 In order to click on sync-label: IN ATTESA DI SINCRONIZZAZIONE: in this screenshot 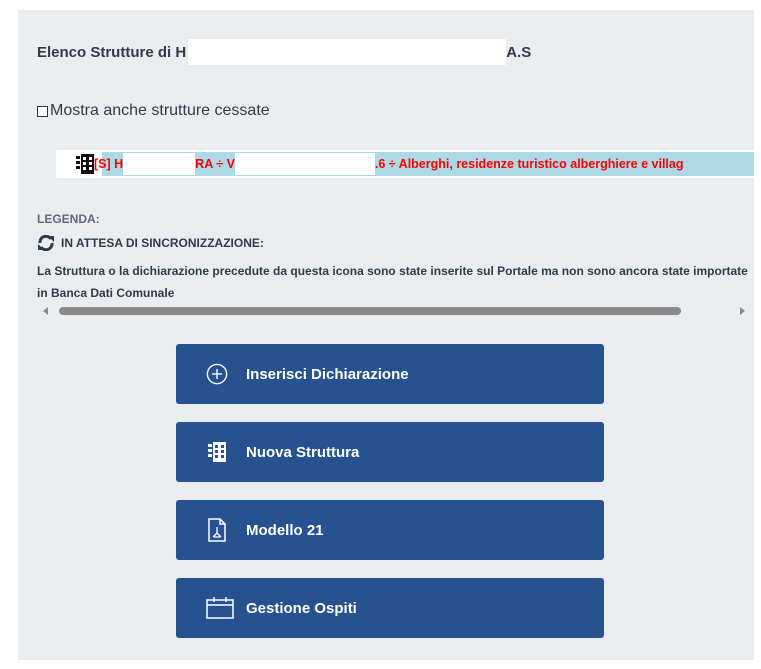, I will do `click(162, 243)`.